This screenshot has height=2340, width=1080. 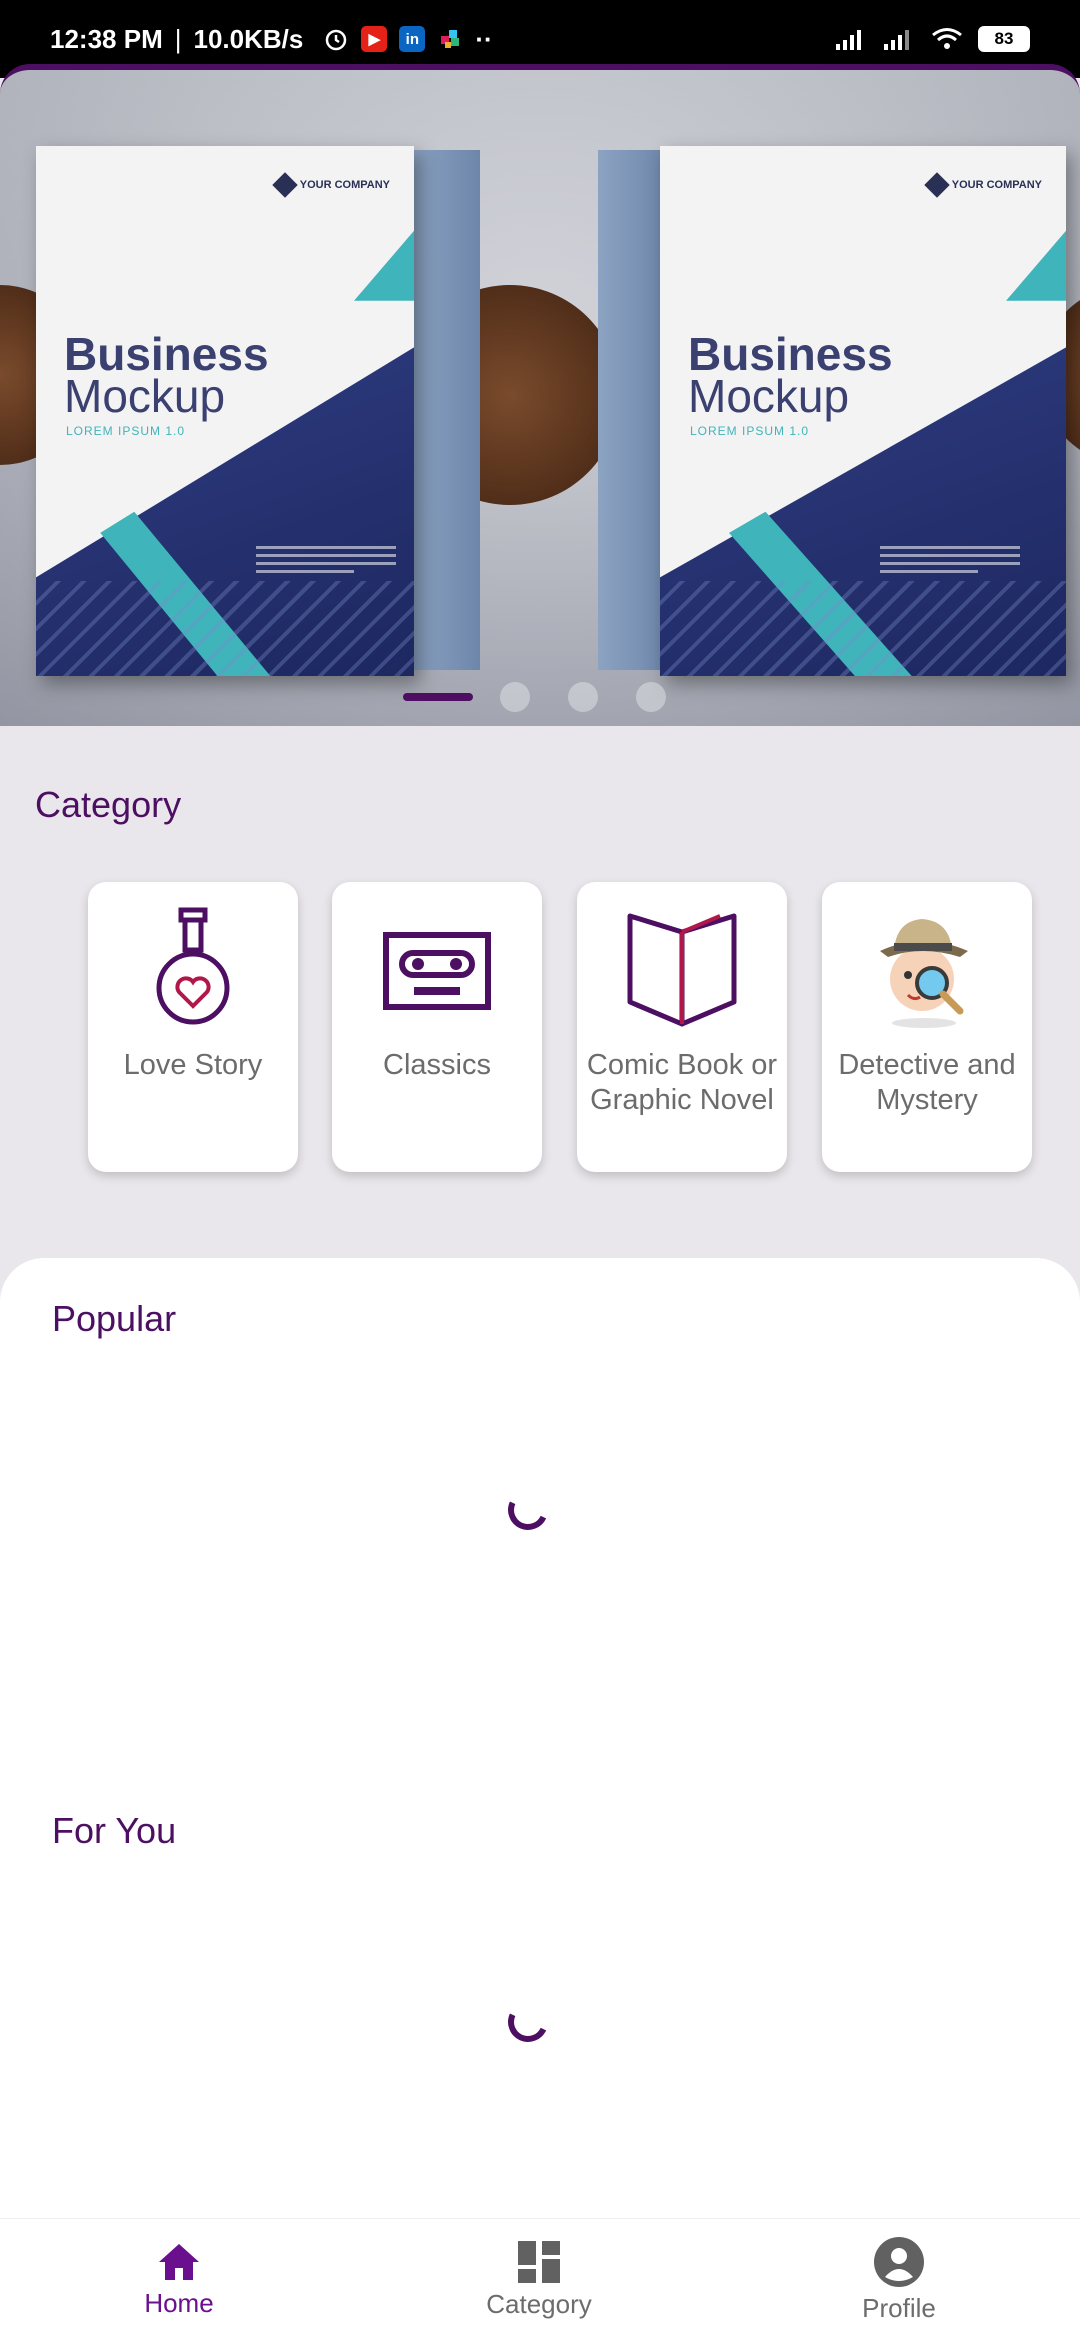 I want to click on notification-icons: ▶ in ··, so click(x=408, y=39).